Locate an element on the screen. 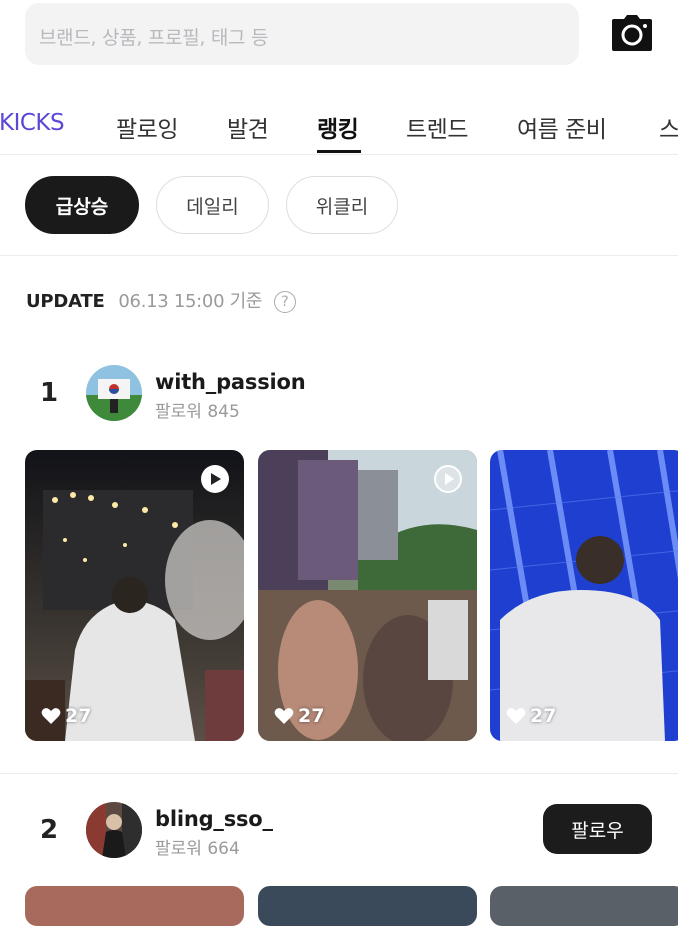  rank-number: 2 is located at coordinates (49, 830).